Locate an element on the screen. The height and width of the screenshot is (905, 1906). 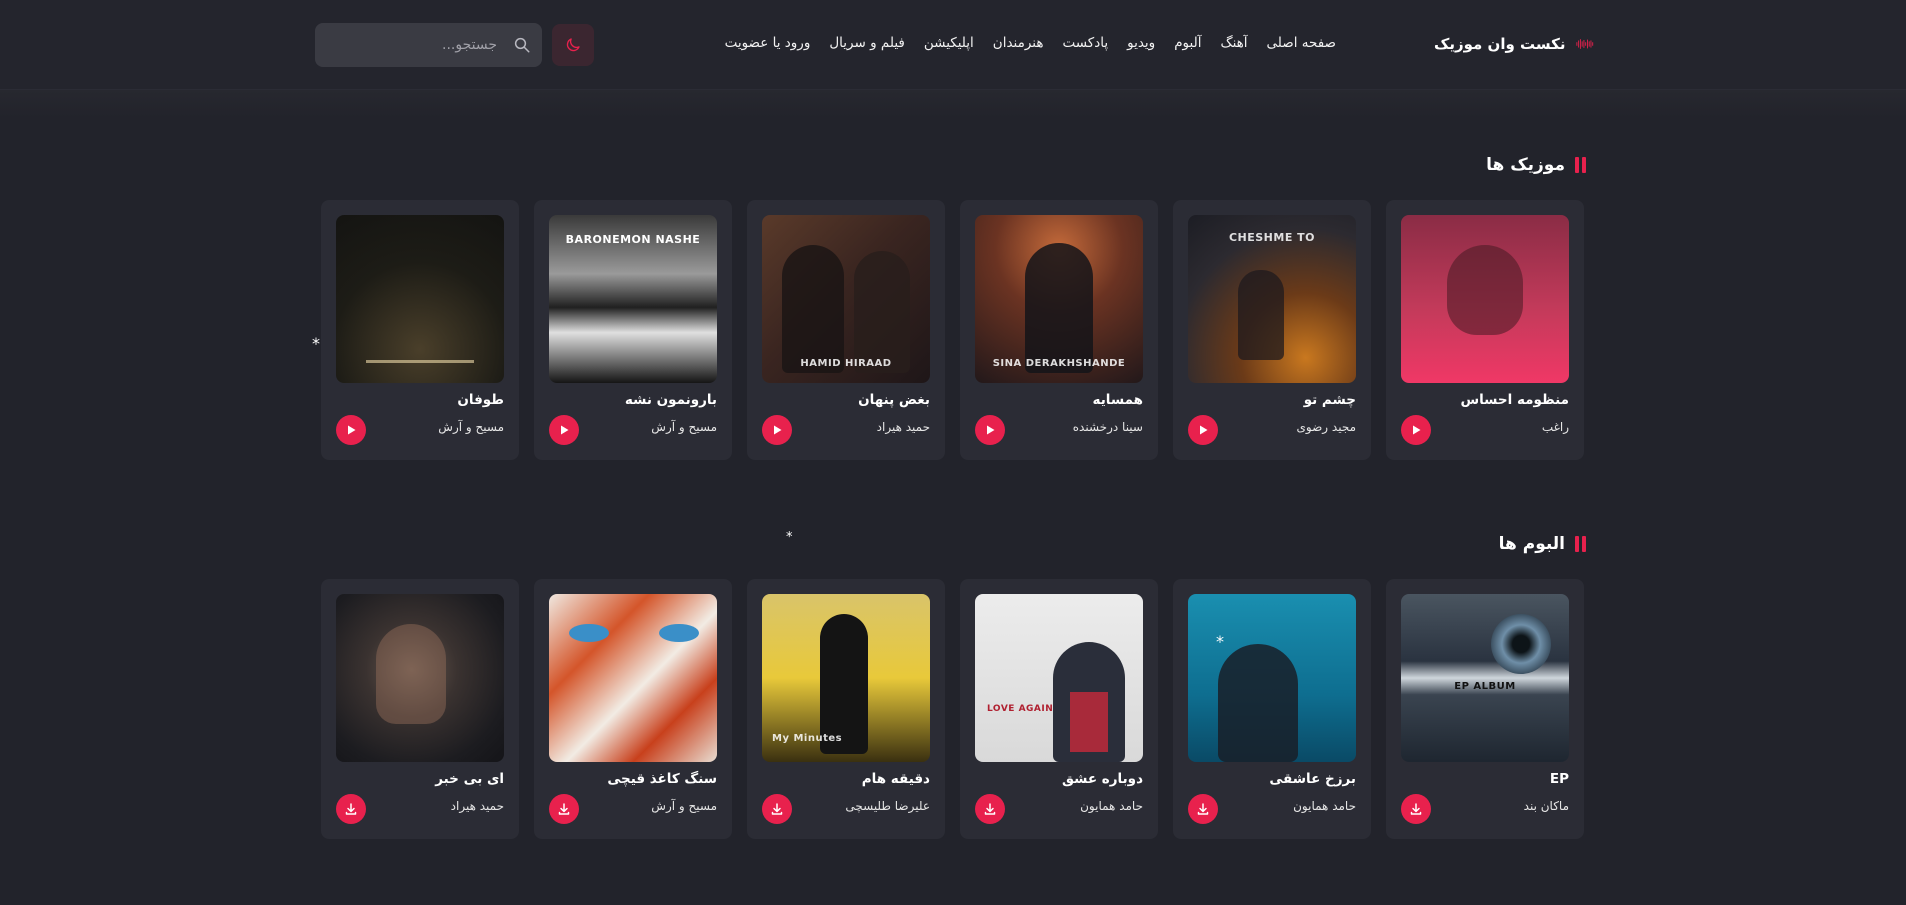
nav-movies-series: فیلم و سریال is located at coordinates (867, 43).